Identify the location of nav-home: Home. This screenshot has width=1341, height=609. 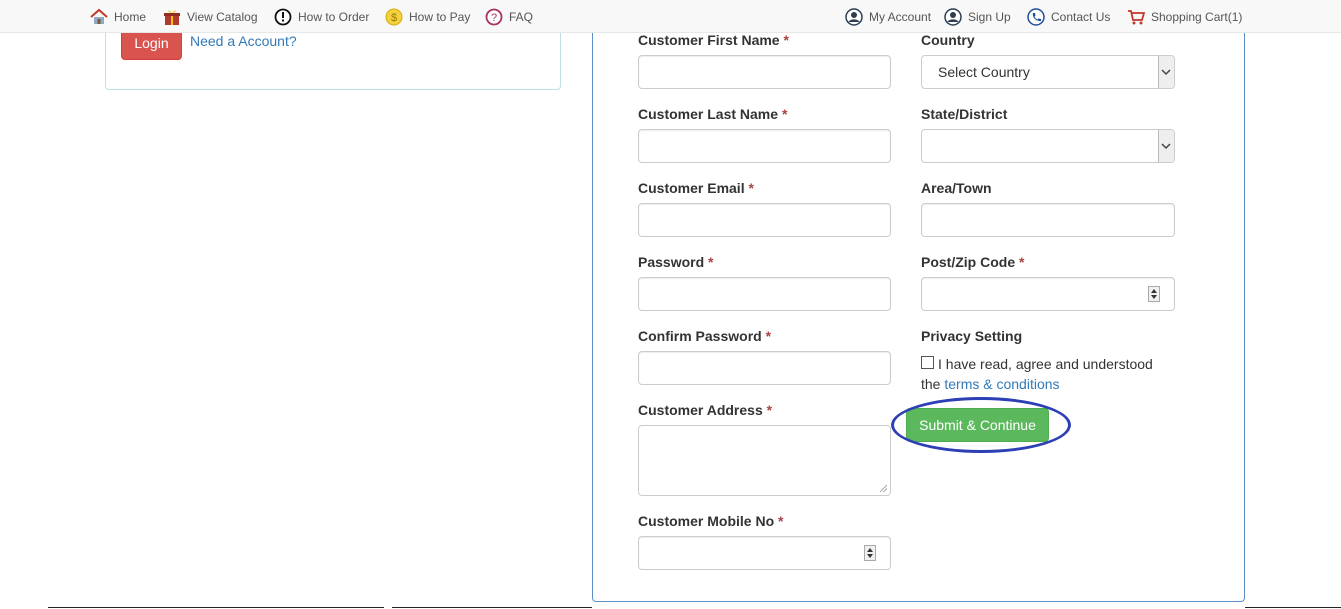
(118, 17).